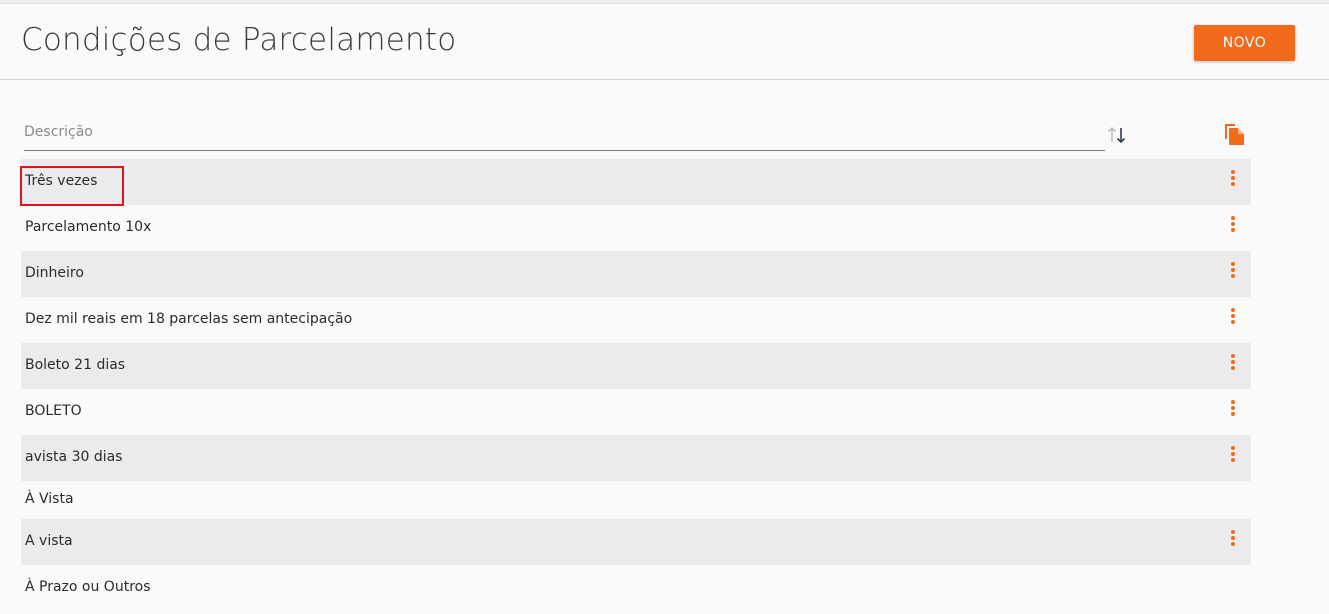 This screenshot has height=614, width=1329. I want to click on list-item-label: BOLETO, so click(53, 411).